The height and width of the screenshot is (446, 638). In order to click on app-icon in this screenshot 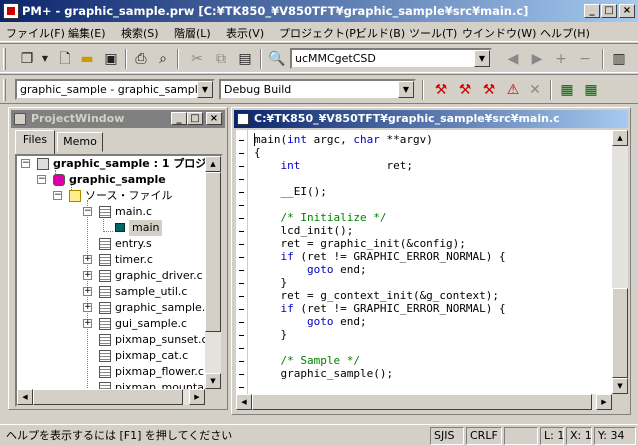, I will do `click(11, 11)`.